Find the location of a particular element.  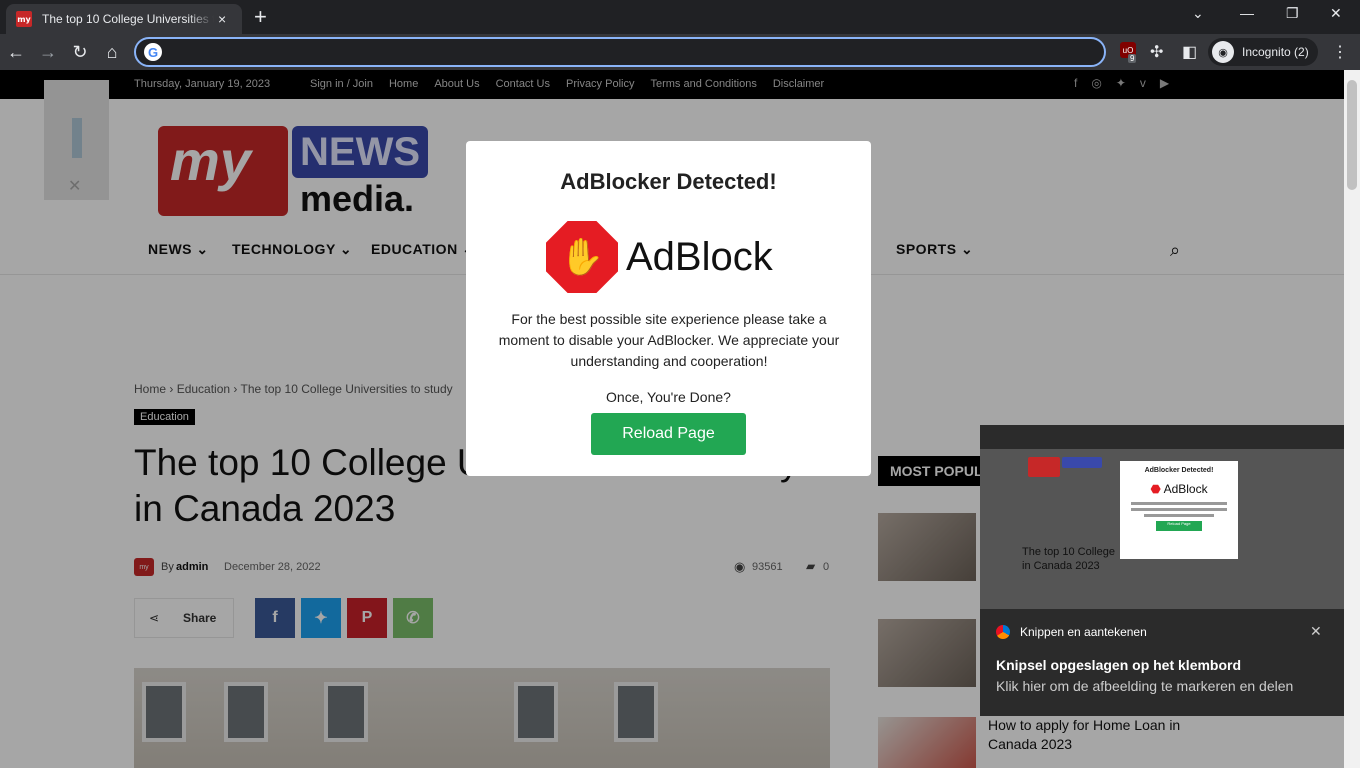

stop-hand-icon: ✋ is located at coordinates (582, 257).